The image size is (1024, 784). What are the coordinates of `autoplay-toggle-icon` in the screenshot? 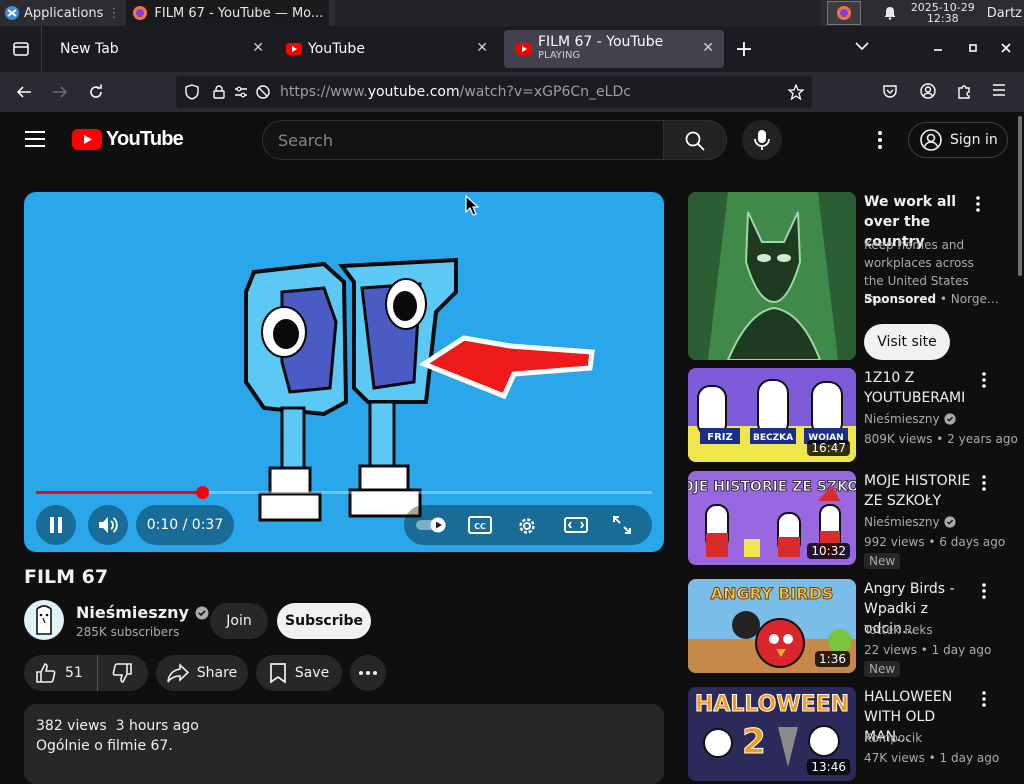 It's located at (432, 525).